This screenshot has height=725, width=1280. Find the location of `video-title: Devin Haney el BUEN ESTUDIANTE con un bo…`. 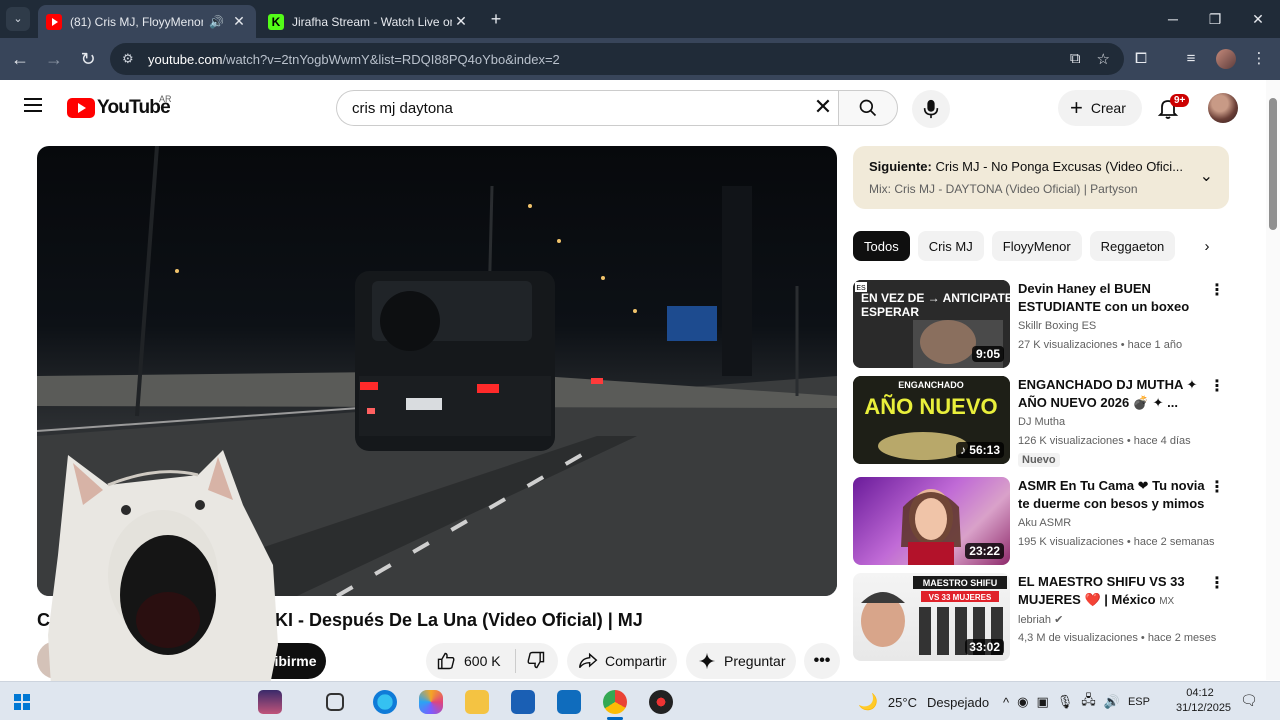

video-title: Devin Haney el BUEN ESTUDIANTE con un bo… is located at coordinates (1113, 298).